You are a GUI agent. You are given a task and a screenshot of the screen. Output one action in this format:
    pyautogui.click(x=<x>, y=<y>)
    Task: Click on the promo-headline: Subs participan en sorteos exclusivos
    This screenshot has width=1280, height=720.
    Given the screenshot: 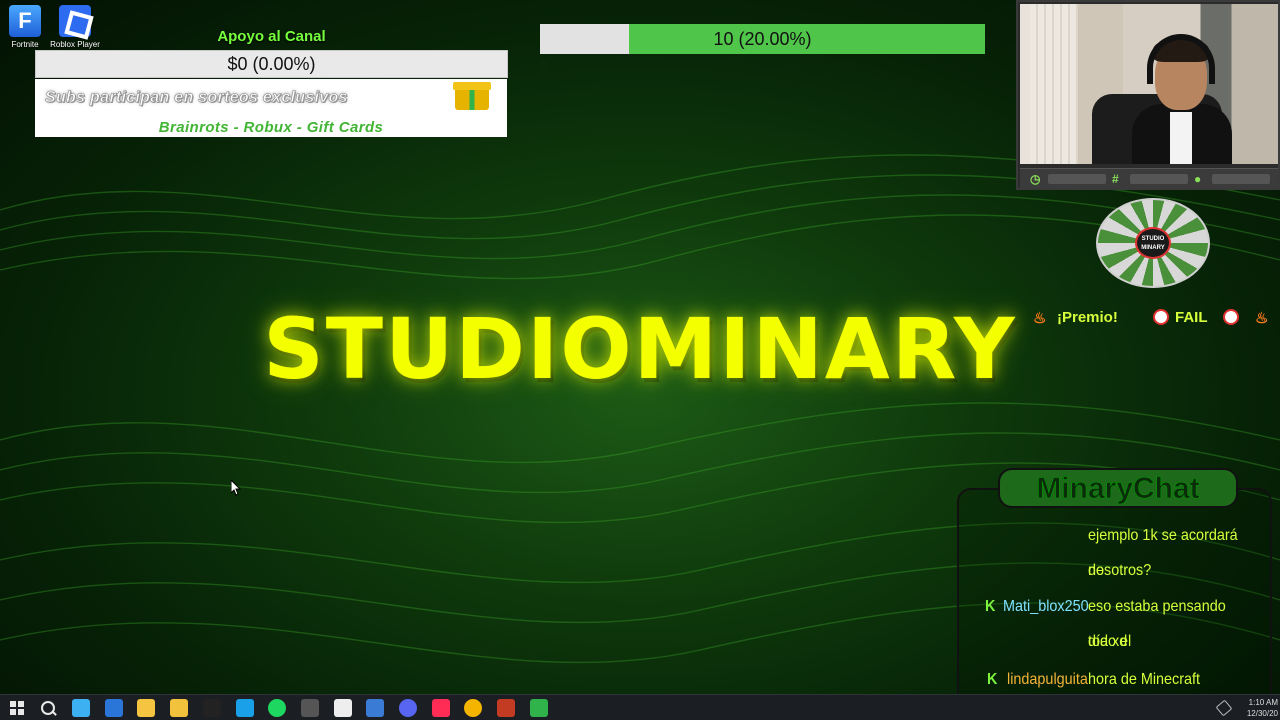 What is the action you would take?
    pyautogui.click(x=196, y=98)
    